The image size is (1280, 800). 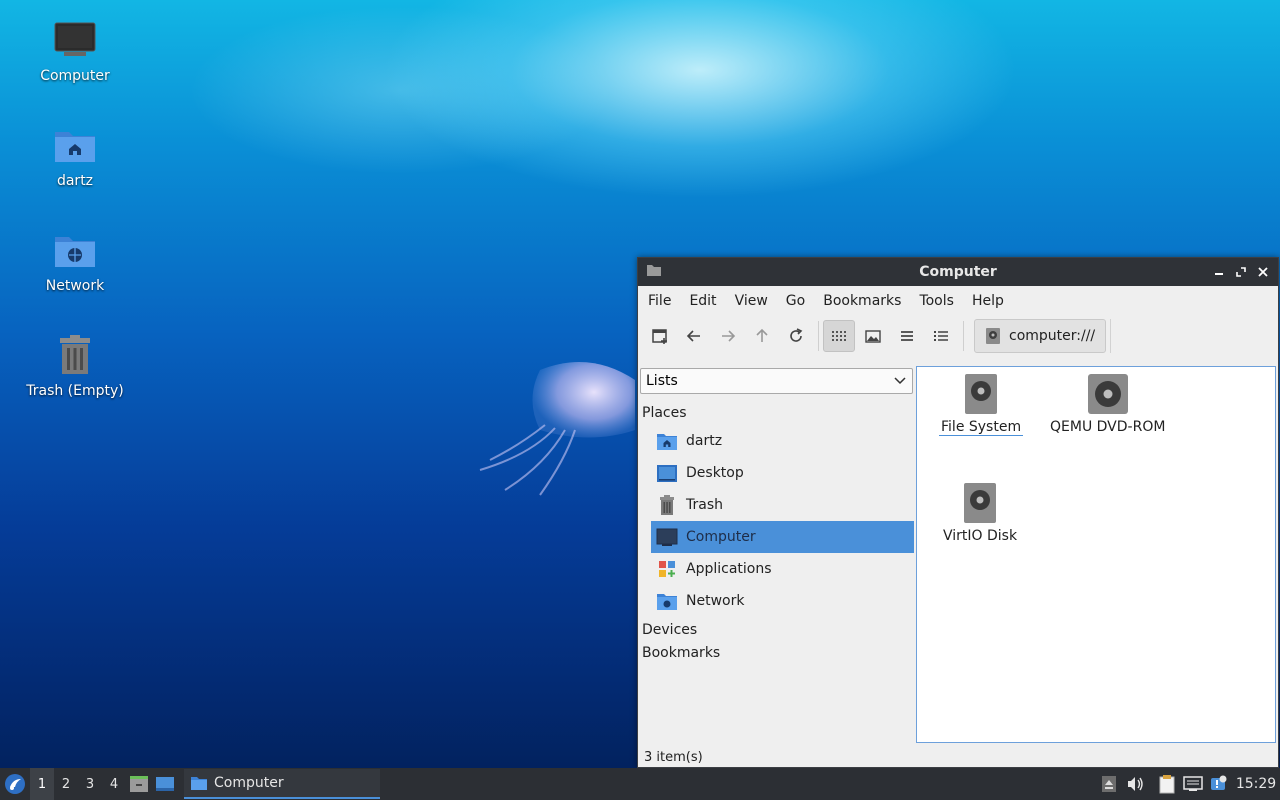 I want to click on taskbar-task-computer: Computer, so click(x=282, y=784).